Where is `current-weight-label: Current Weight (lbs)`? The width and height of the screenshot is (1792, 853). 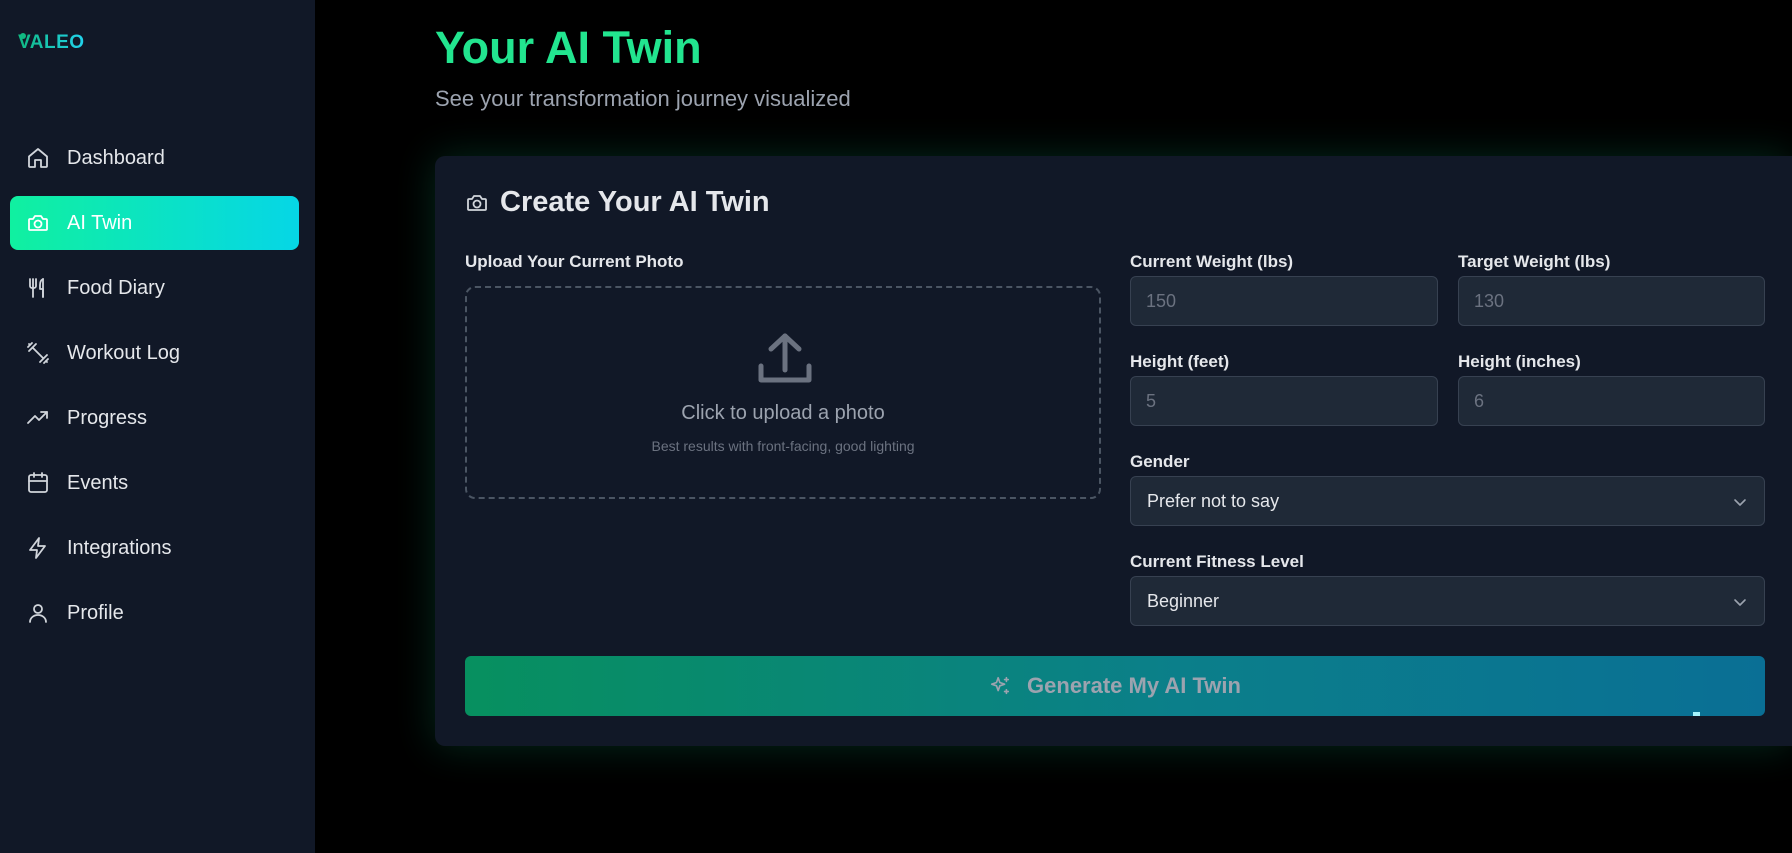 current-weight-label: Current Weight (lbs) is located at coordinates (1212, 261).